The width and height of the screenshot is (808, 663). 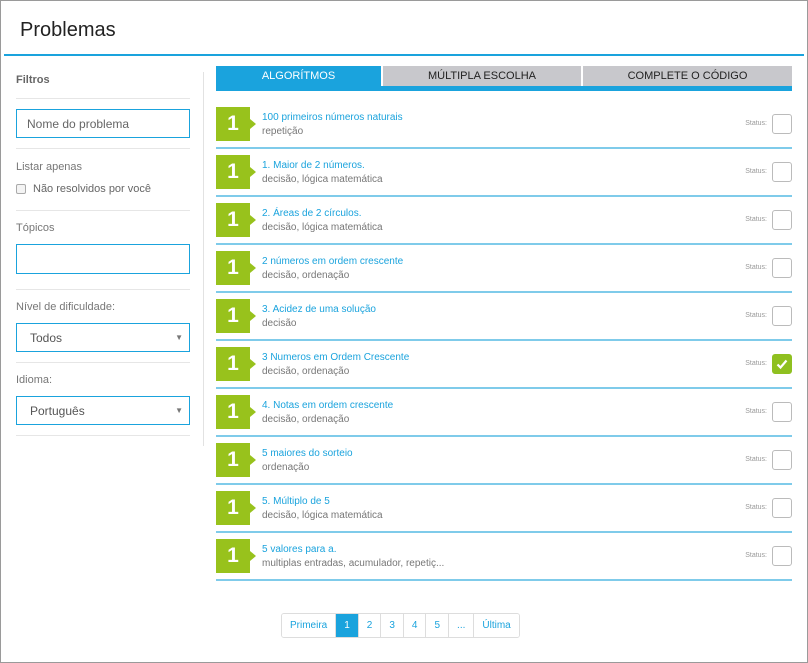 What do you see at coordinates (49, 167) in the screenshot?
I see `list-only-label: Listar apenas` at bounding box center [49, 167].